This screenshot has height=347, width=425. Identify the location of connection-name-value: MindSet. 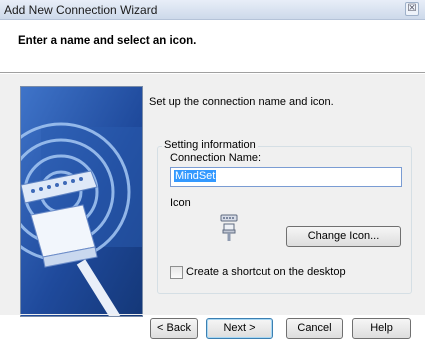
(195, 176).